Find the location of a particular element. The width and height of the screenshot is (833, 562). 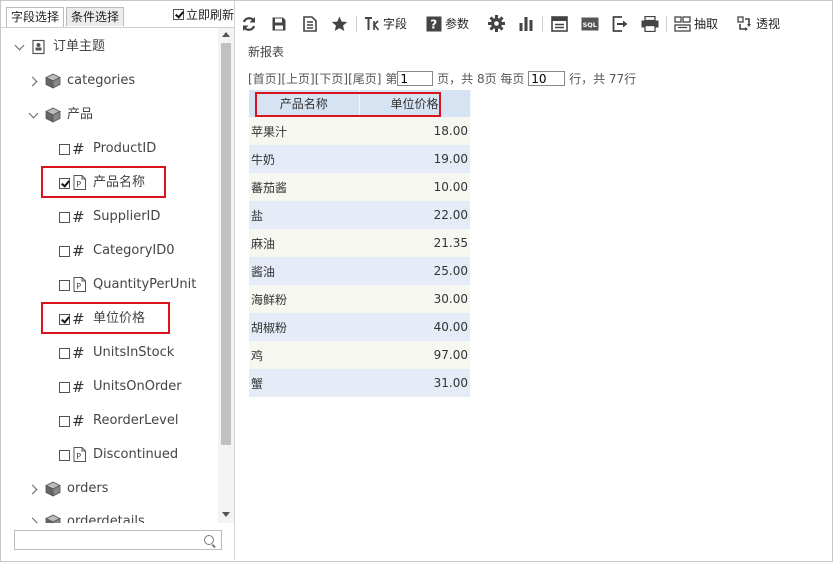

text-field-icon: P is located at coordinates (79, 454).